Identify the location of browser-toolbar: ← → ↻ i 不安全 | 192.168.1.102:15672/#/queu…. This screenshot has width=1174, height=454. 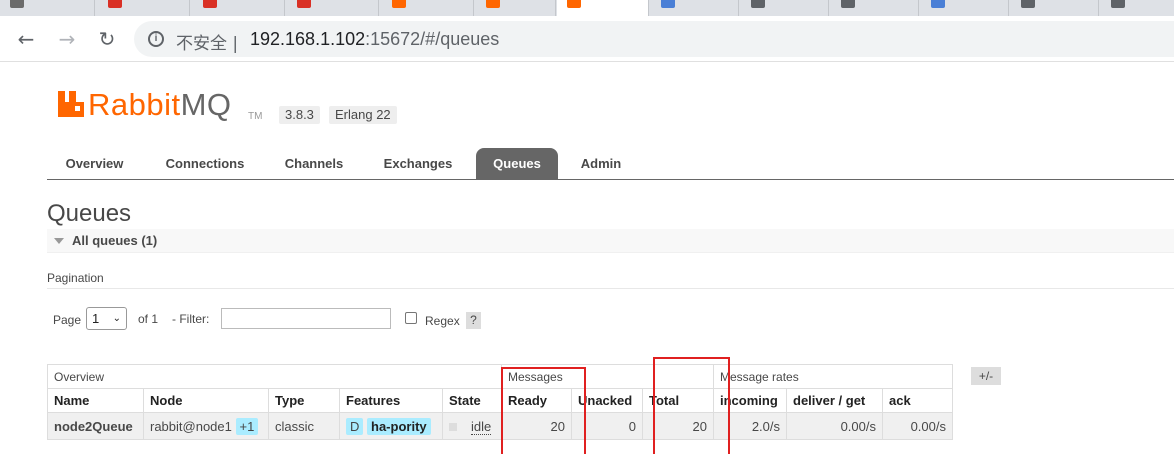
(587, 39).